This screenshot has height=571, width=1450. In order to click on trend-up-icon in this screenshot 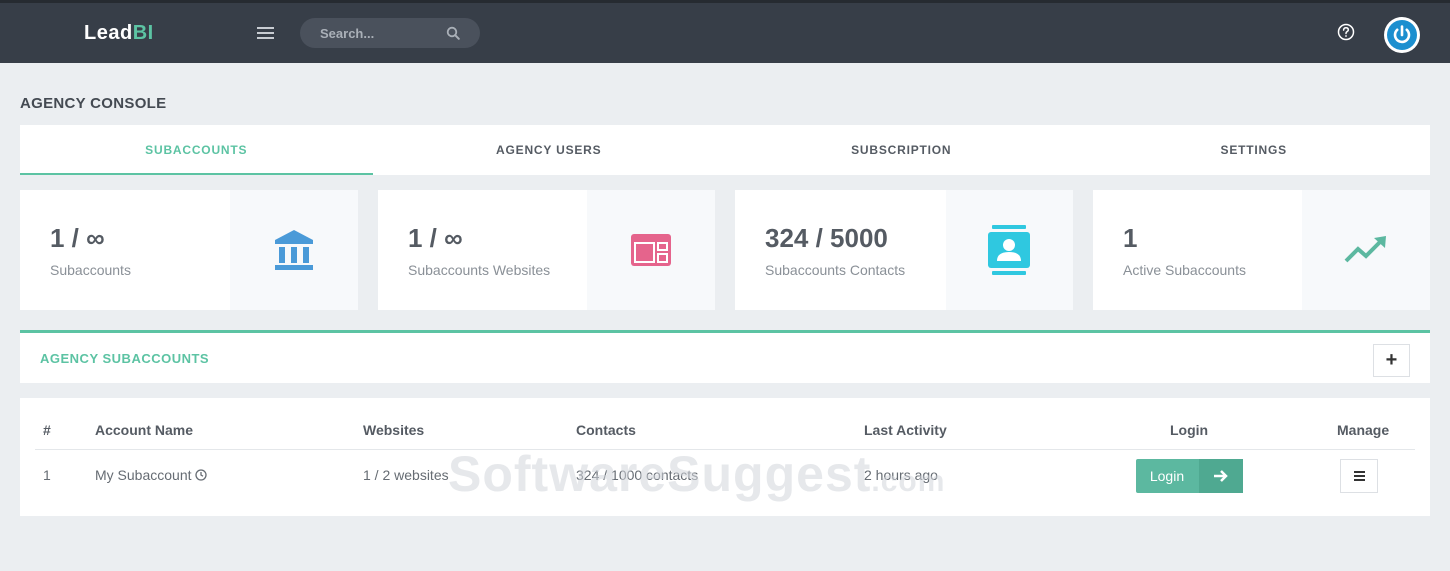, I will do `click(1365, 249)`.